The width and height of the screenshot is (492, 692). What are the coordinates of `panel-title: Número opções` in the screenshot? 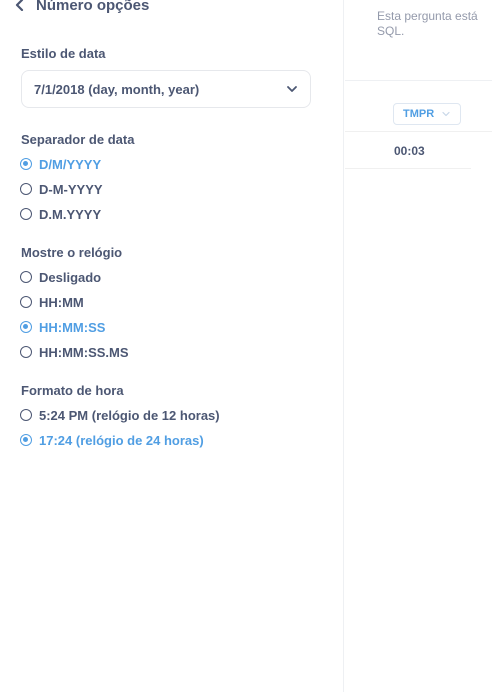 It's located at (93, 7).